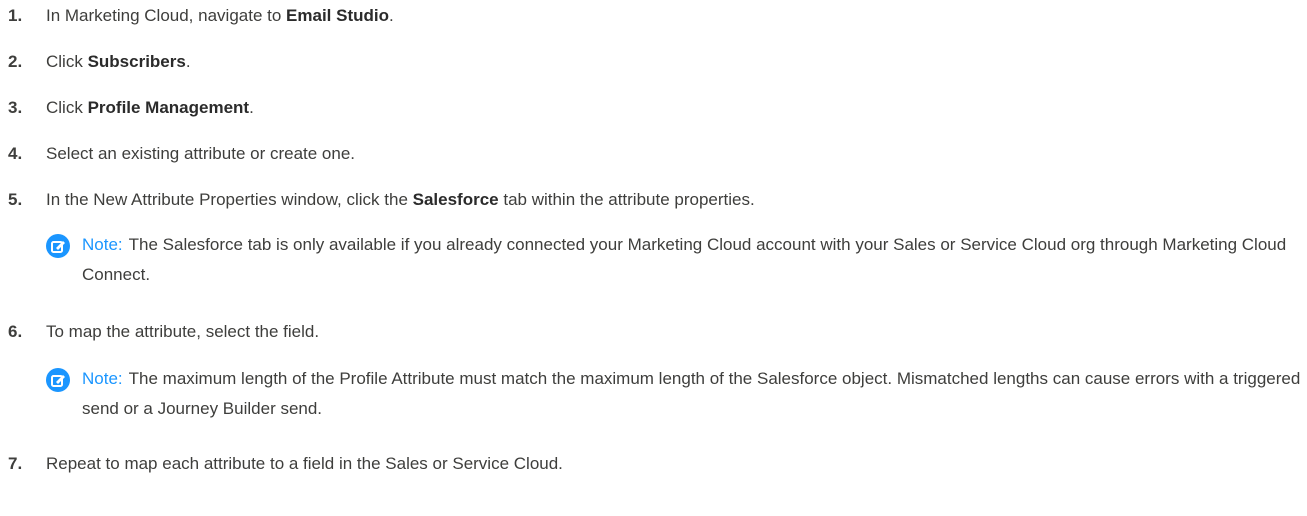 The height and width of the screenshot is (516, 1307). Describe the element at coordinates (15, 107) in the screenshot. I see `step-number: 3.` at that location.